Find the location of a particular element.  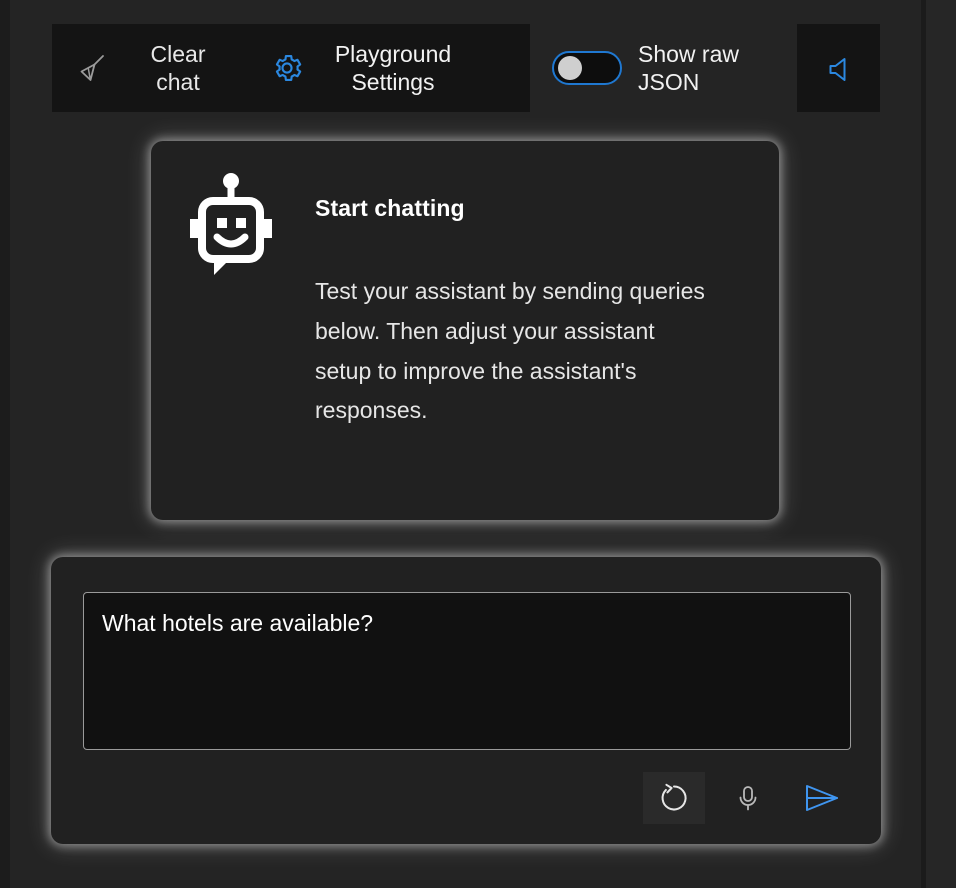

gear-icon is located at coordinates (287, 68).